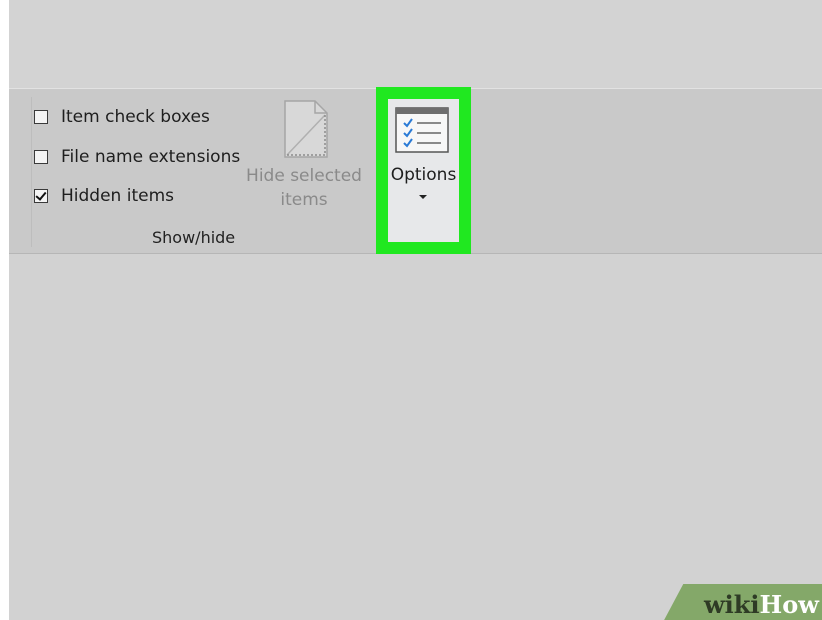 The height and width of the screenshot is (620, 822). Describe the element at coordinates (135, 117) in the screenshot. I see `item-check-boxes-label: Item check boxes` at that location.